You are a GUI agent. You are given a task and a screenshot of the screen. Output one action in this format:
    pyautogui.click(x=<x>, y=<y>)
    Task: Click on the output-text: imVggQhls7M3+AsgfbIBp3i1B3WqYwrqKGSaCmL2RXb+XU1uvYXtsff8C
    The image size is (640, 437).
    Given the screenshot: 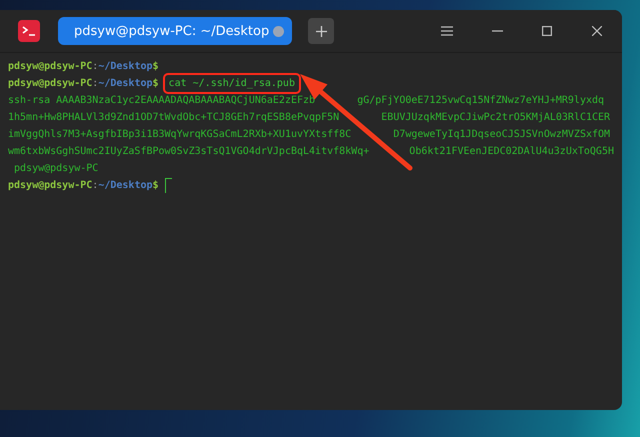 What is the action you would take?
    pyautogui.click(x=180, y=135)
    